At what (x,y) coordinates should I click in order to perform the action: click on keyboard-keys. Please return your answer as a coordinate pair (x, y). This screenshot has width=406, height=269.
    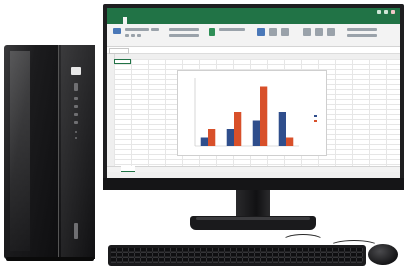
    Looking at the image, I should click on (237, 255).